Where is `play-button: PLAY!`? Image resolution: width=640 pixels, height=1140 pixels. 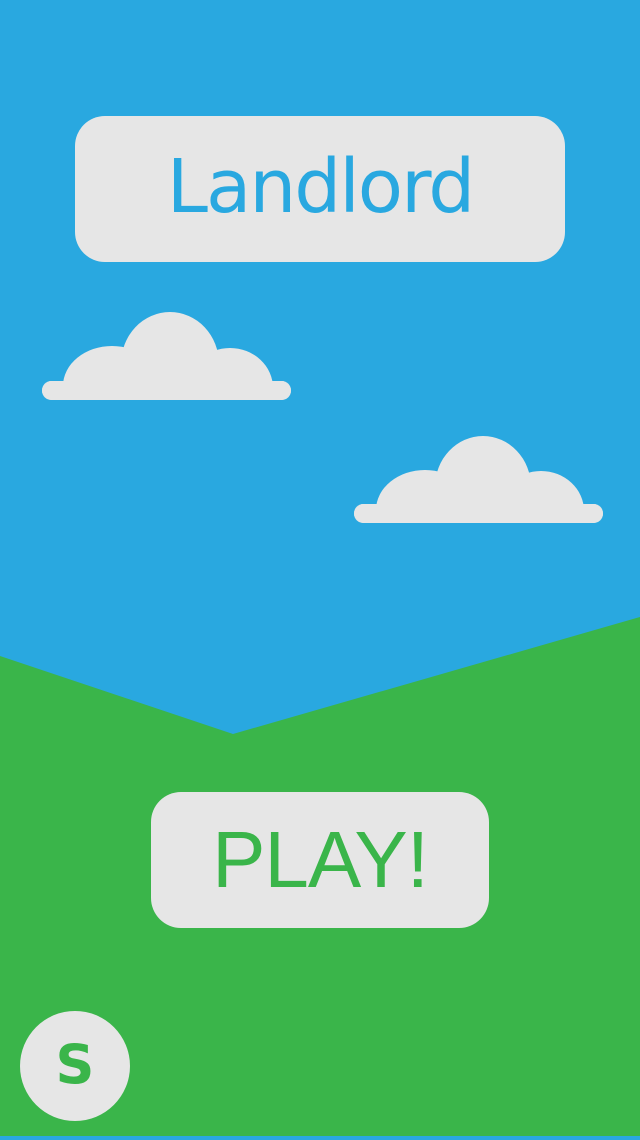 play-button: PLAY! is located at coordinates (320, 860).